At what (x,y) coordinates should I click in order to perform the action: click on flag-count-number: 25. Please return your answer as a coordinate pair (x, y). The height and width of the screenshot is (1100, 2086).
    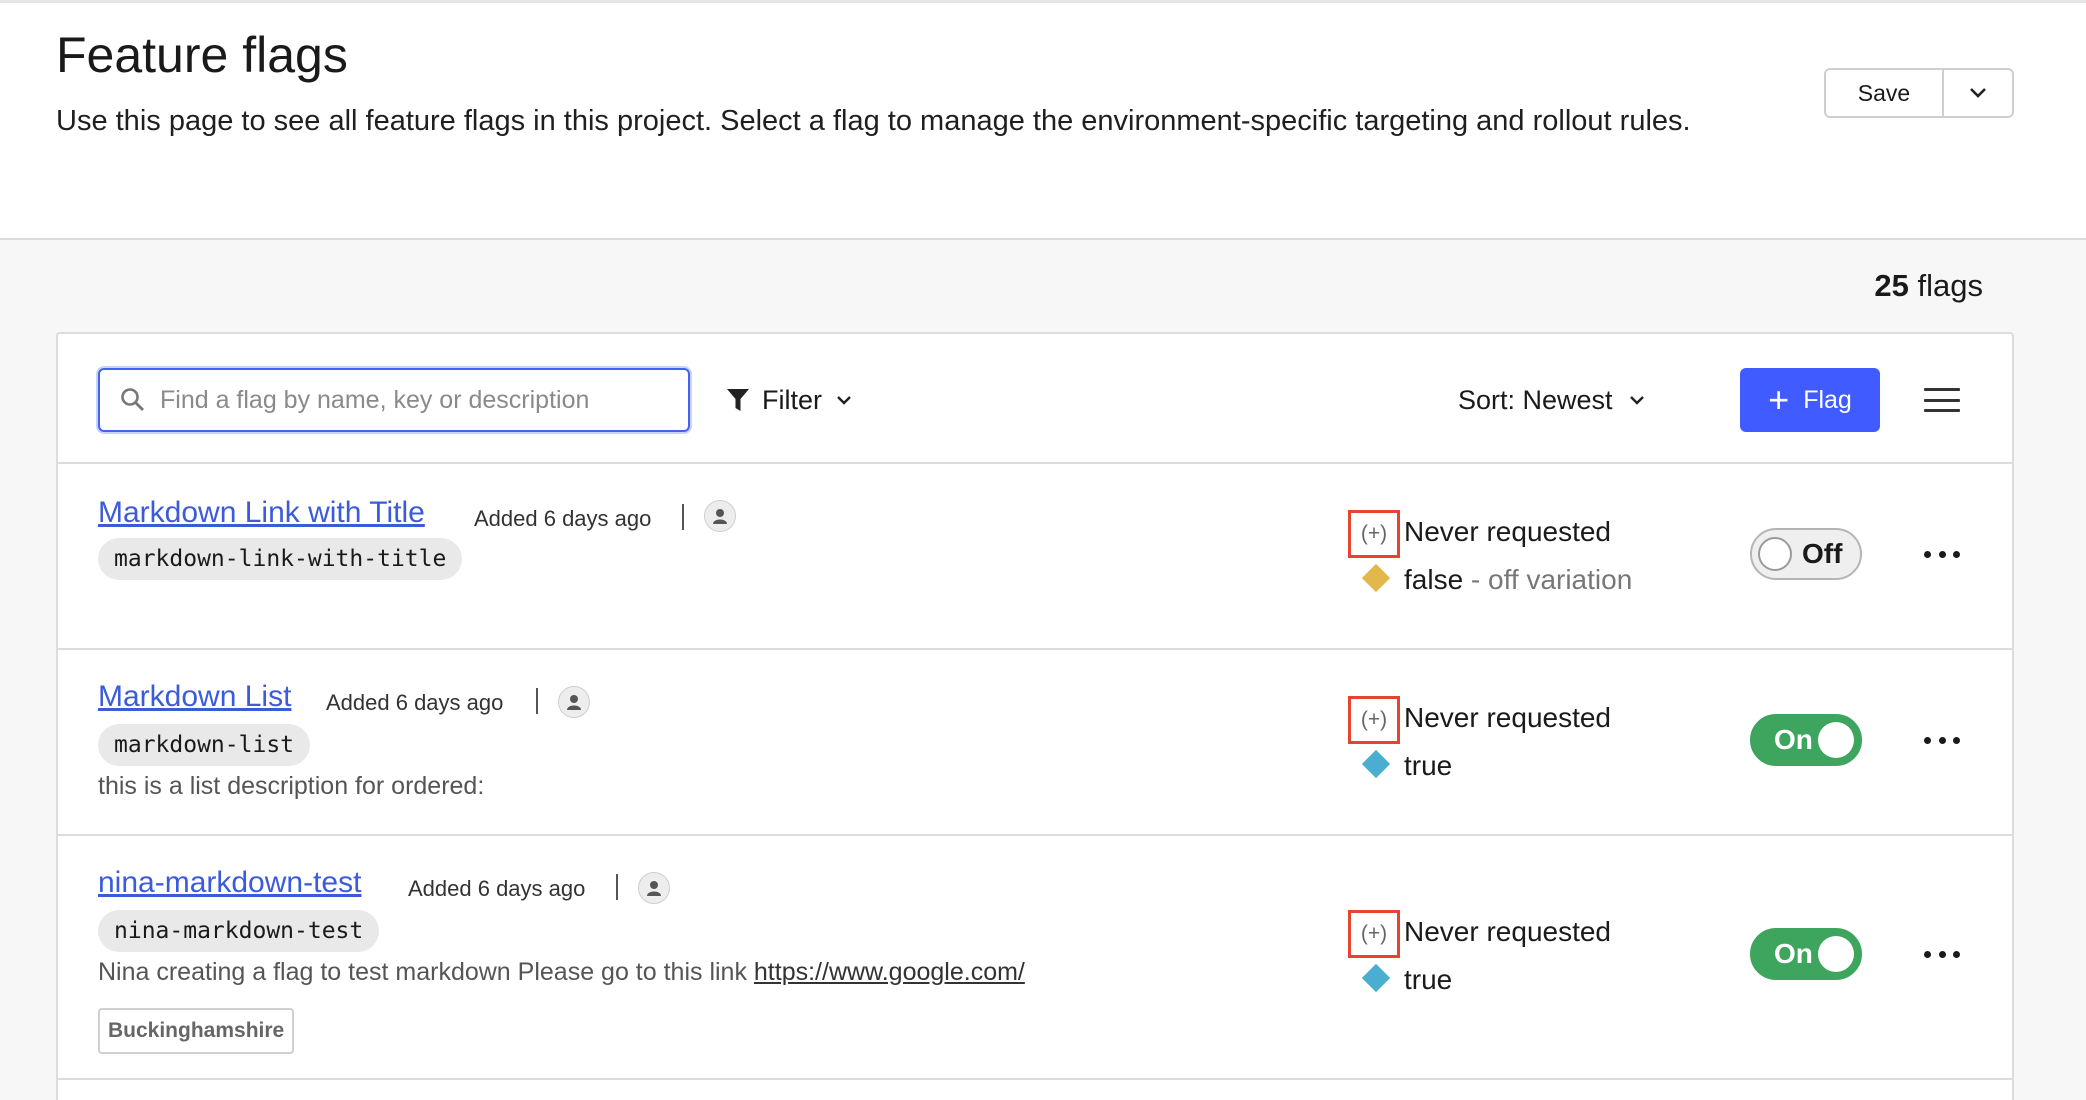
    Looking at the image, I should click on (1891, 285).